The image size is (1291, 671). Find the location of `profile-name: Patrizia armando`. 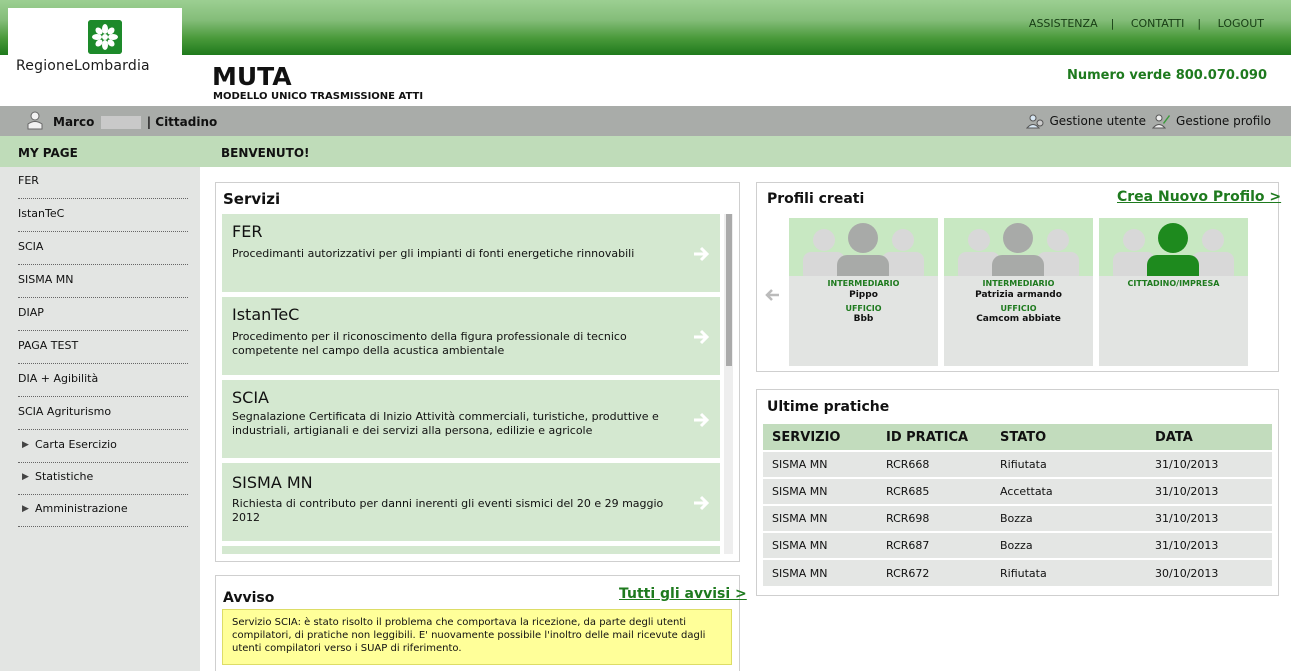

profile-name: Patrizia armando is located at coordinates (1018, 295).